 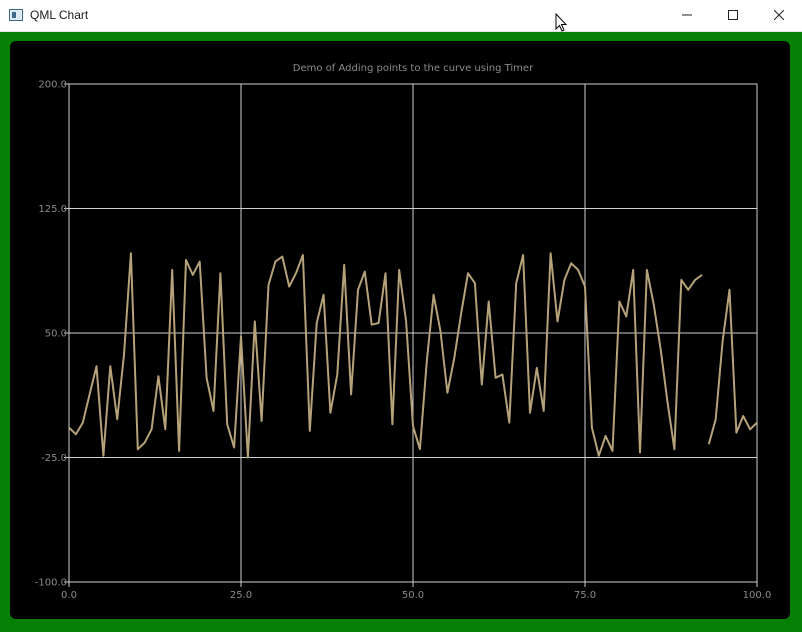 I want to click on maximize-button, so click(x=733, y=15).